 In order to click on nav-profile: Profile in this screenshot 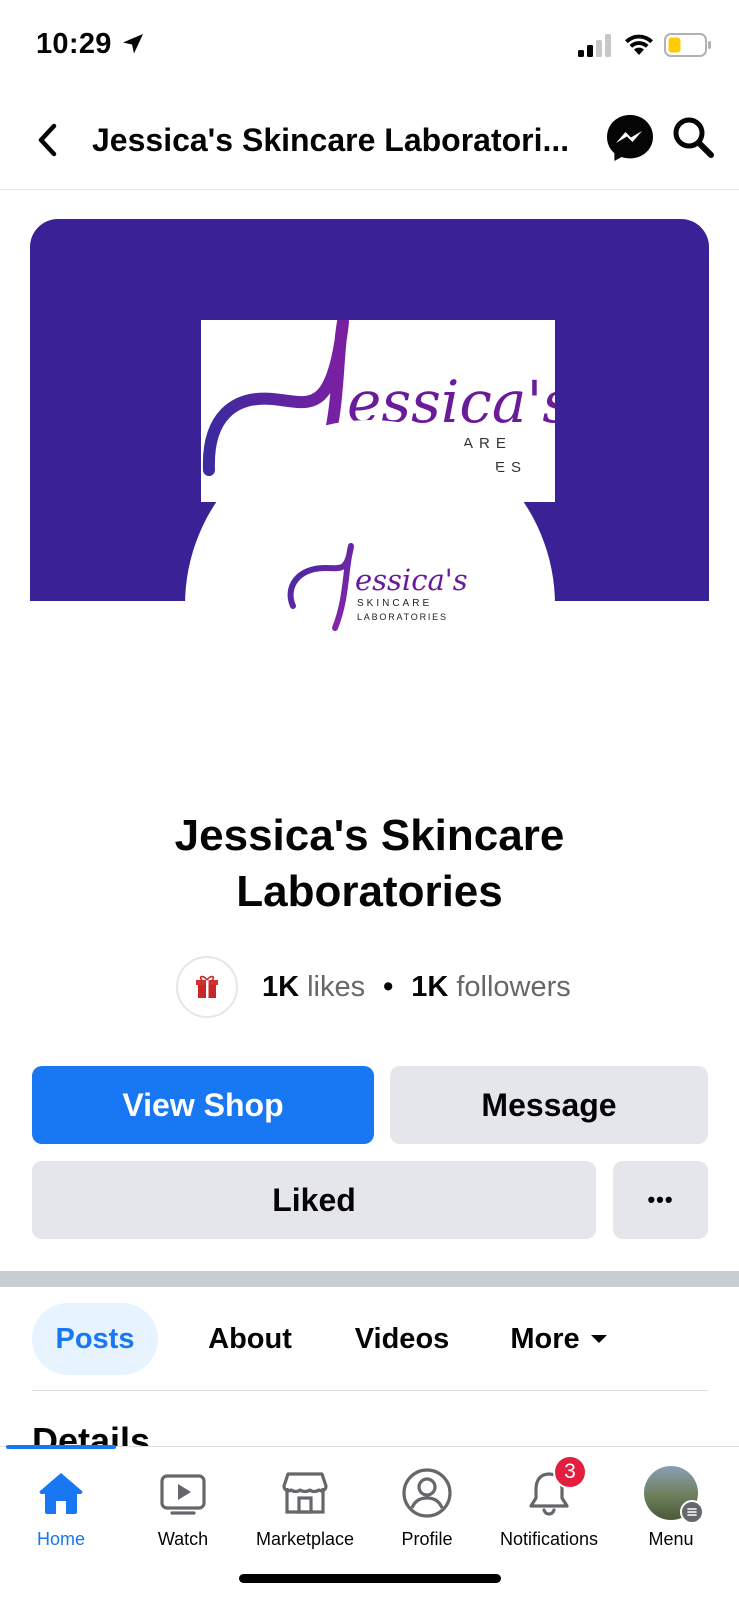, I will do `click(427, 1507)`.